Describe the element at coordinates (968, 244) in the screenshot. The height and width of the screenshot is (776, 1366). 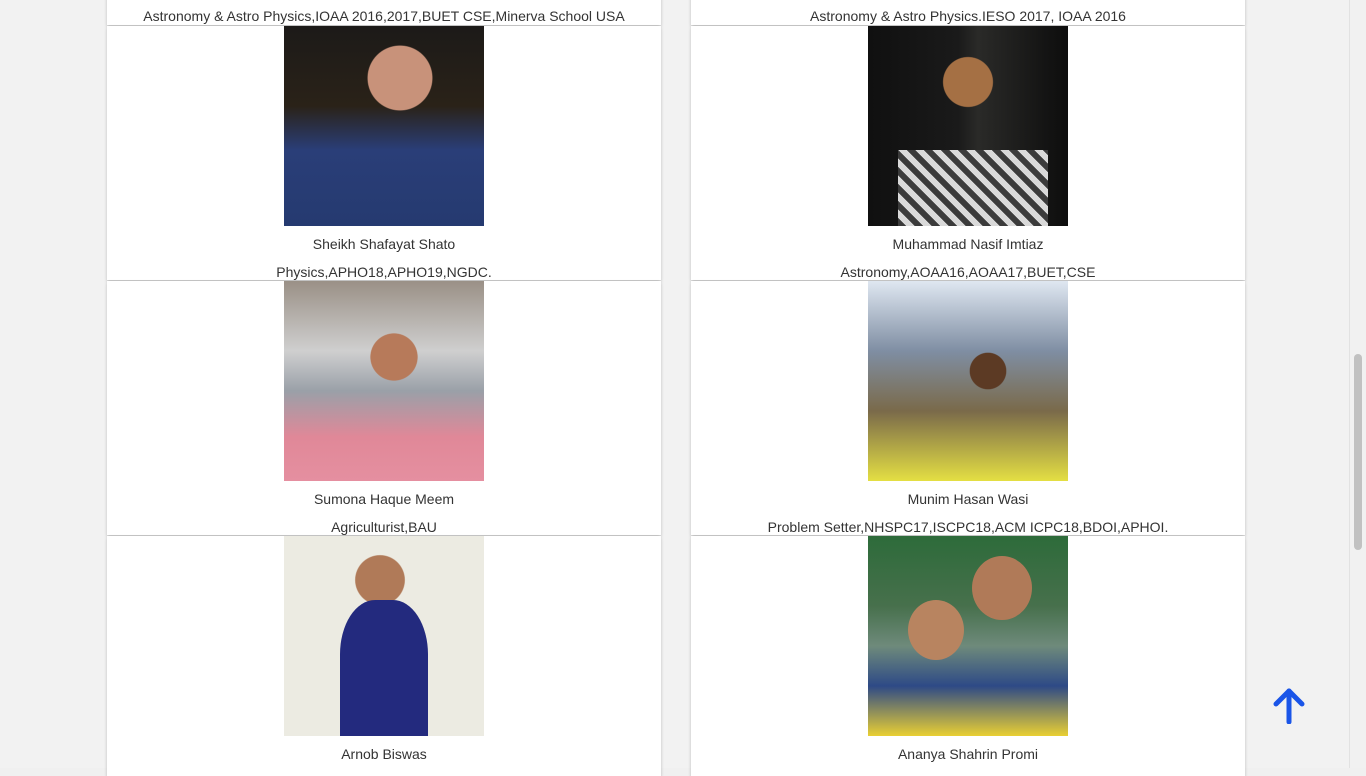
I see `member-name: Muhammad Nasif Imtiaz` at that location.